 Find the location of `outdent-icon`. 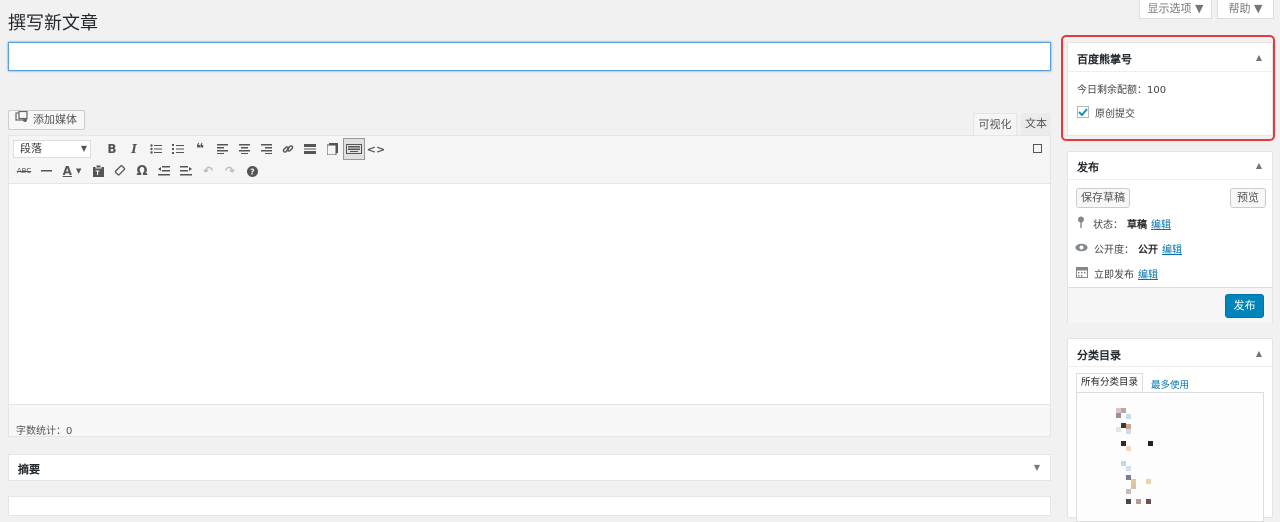

outdent-icon is located at coordinates (164, 171).